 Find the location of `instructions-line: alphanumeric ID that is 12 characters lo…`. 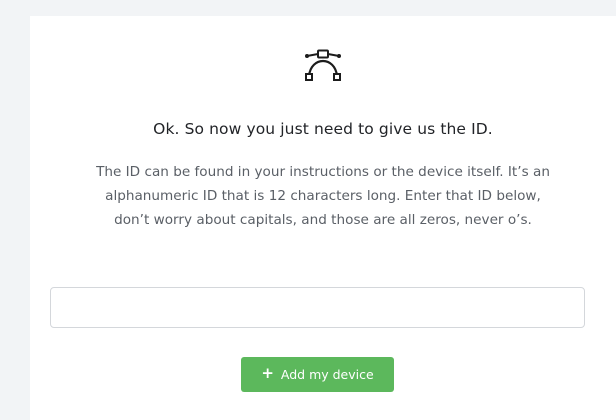

instructions-line: alphanumeric ID that is 12 characters lo… is located at coordinates (323, 196).